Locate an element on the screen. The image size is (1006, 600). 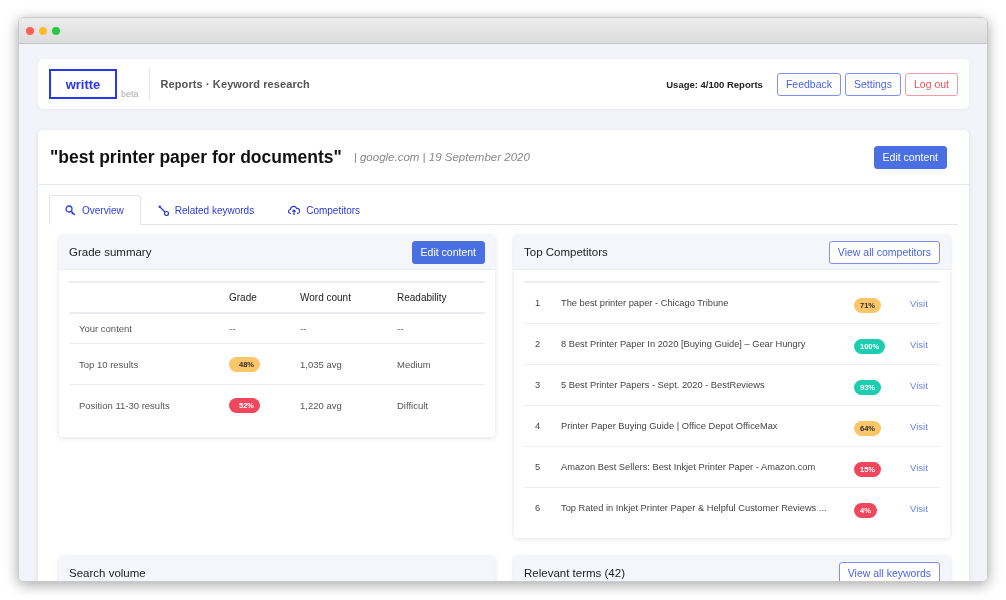
competitor-title: The best printer paper - Chicago Tribune is located at coordinates (645, 303).